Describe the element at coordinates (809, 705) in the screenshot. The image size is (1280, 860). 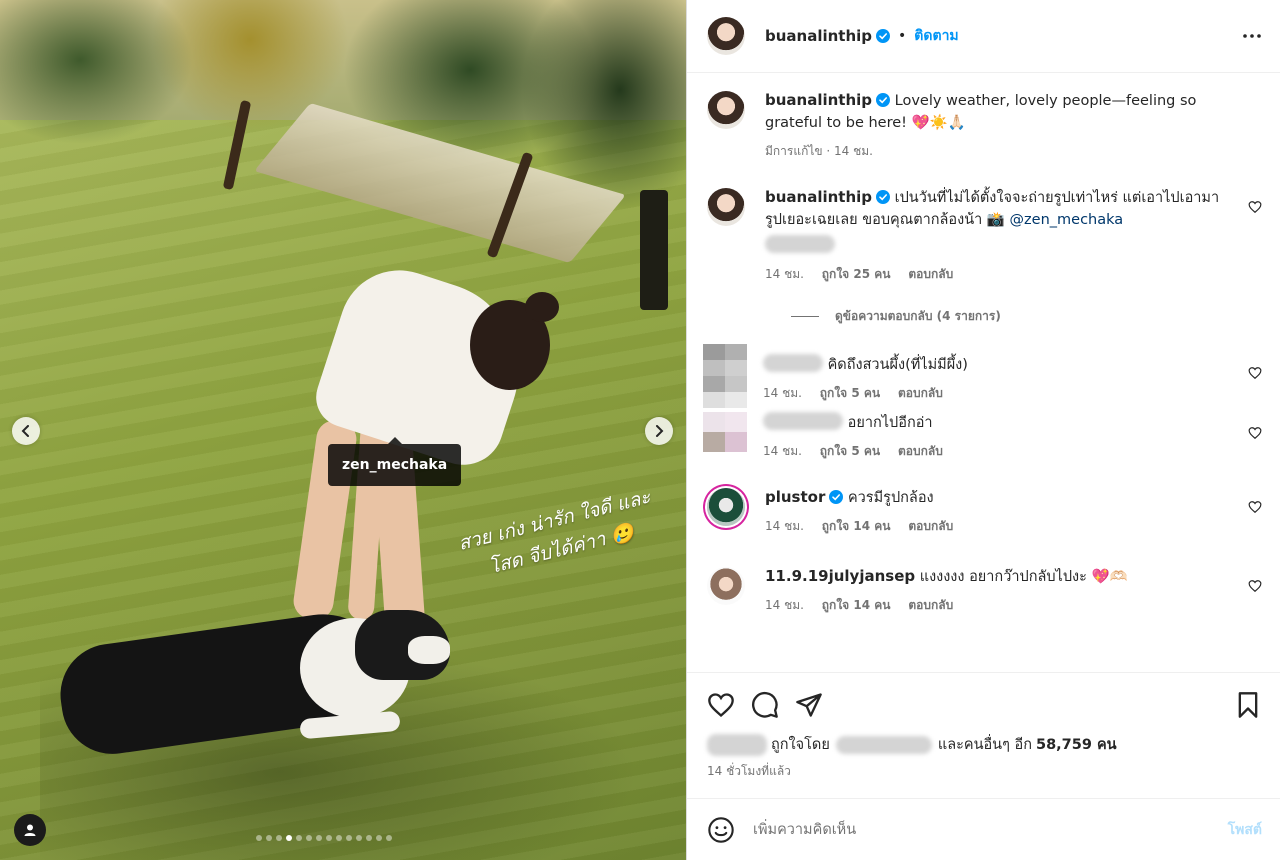
I see `share-send-icon` at that location.